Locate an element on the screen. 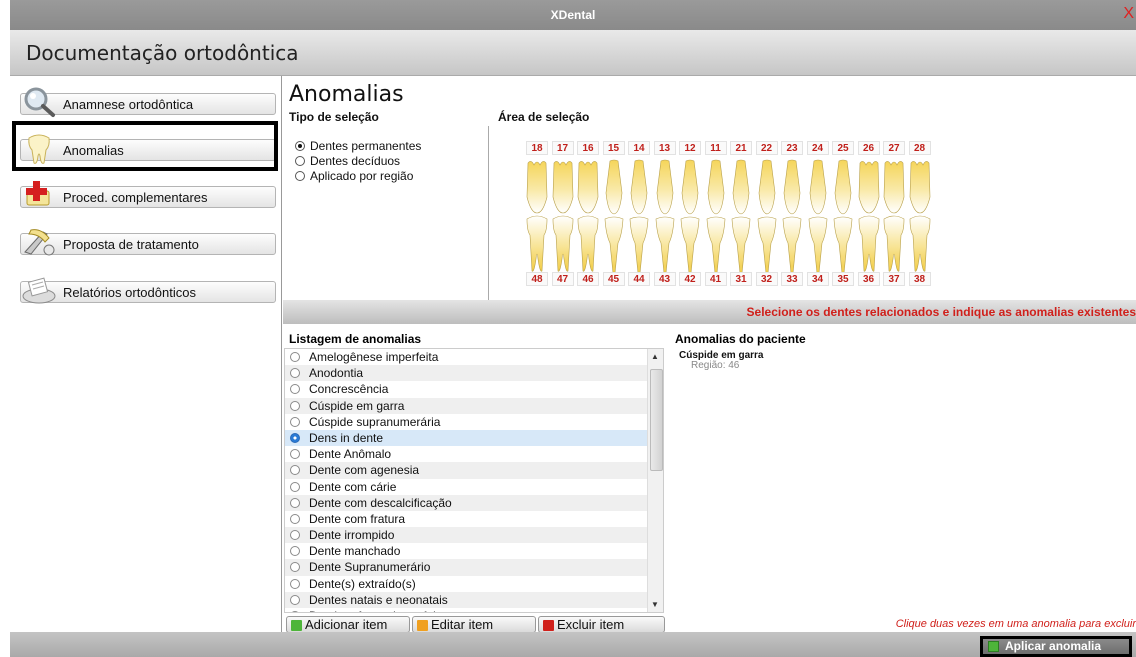  tooth-number-46: 46 is located at coordinates (588, 279).